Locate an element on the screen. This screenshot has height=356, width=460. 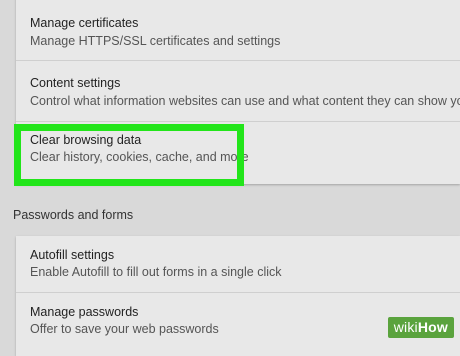
manage-passwords-description: Offer to save your web passwords is located at coordinates (124, 329).